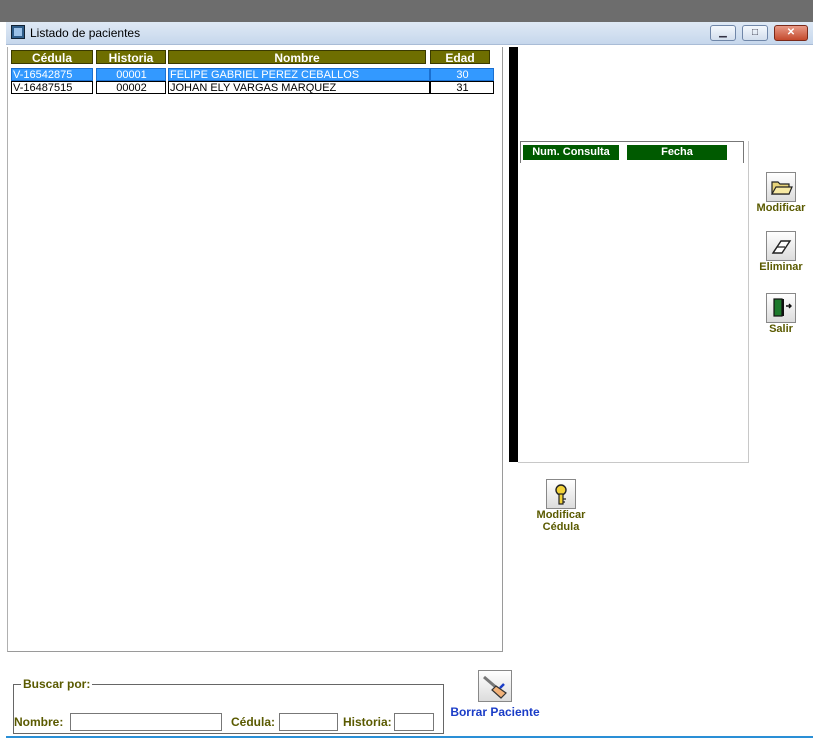 The height and width of the screenshot is (740, 813). Describe the element at coordinates (409, 33) in the screenshot. I see `title-bar: Listado de pacientes ▁ □ ✕` at that location.